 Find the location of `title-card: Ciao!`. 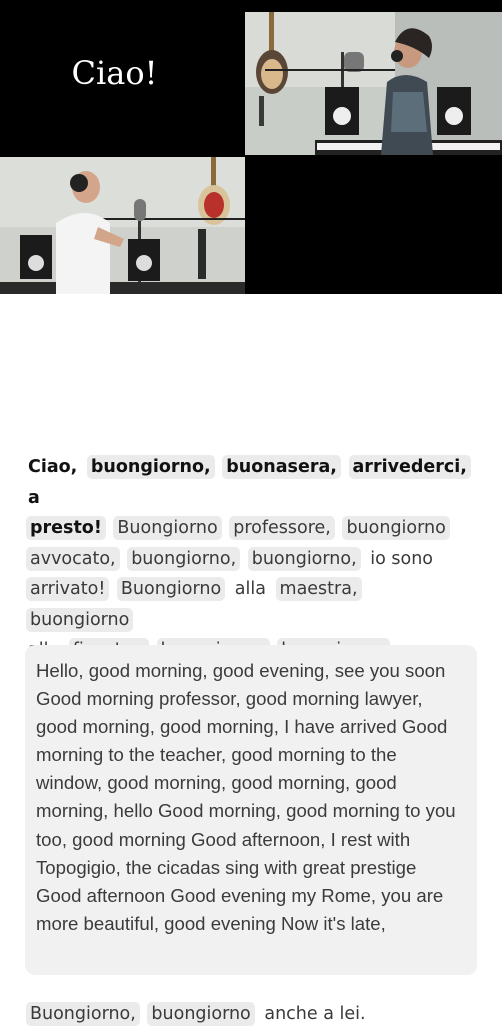

title-card: Ciao! is located at coordinates (122, 77).